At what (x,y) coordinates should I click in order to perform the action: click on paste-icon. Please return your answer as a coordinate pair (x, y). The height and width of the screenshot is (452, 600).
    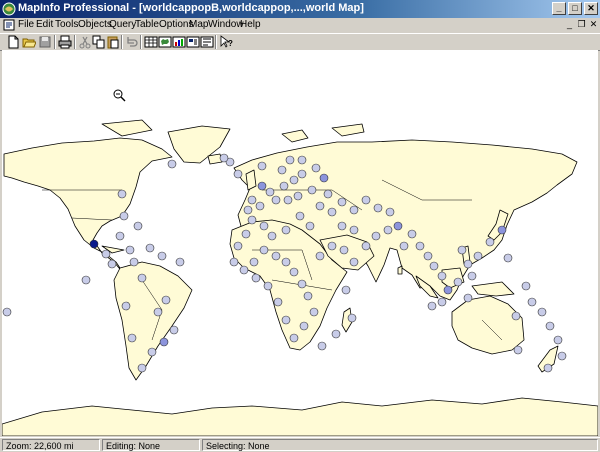
    Looking at the image, I should click on (113, 42).